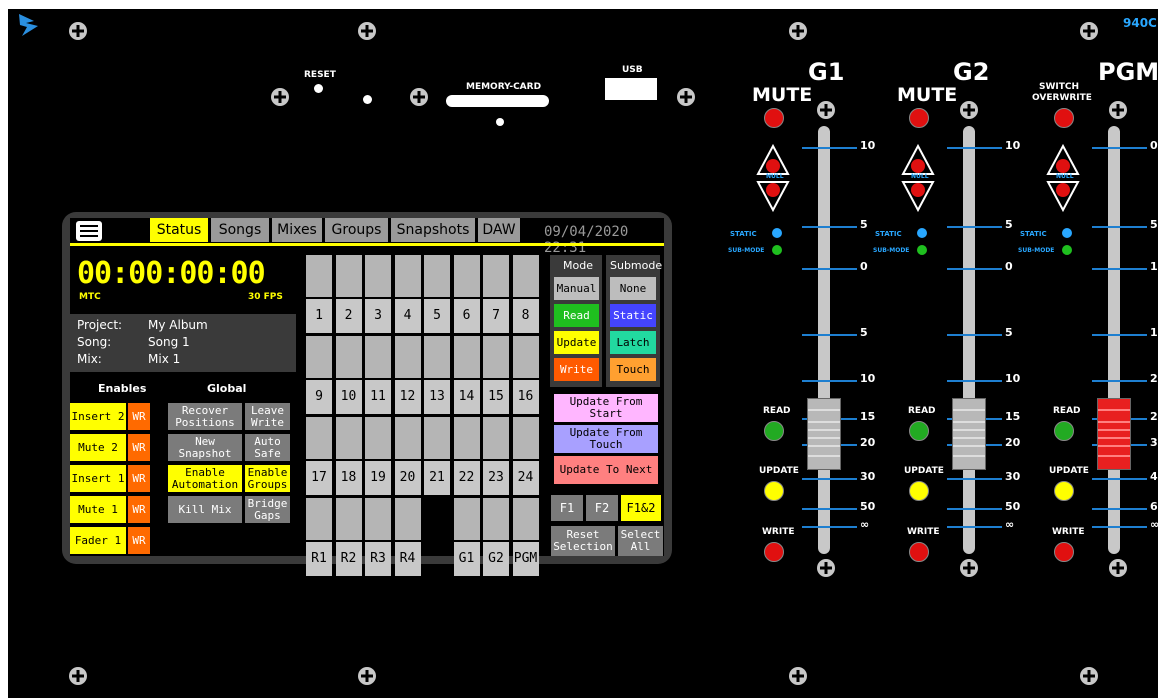 The height and width of the screenshot is (698, 1158). Describe the element at coordinates (378, 478) in the screenshot. I see `channel-19: 19` at that location.